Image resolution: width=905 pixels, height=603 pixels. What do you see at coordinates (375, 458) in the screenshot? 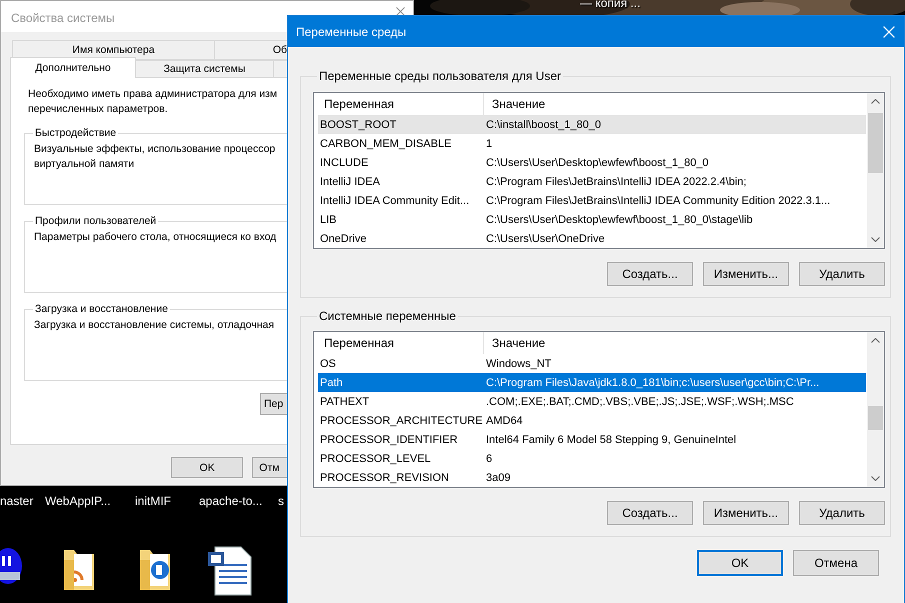
I see `table-cell-text: PROCESSOR_LEVEL` at bounding box center [375, 458].